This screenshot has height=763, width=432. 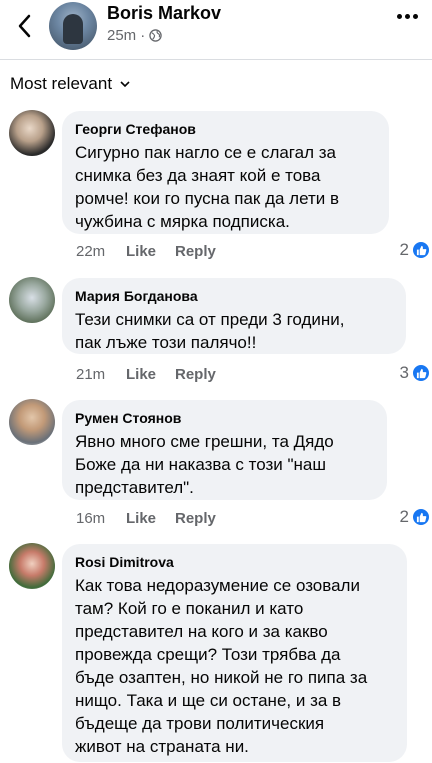 What do you see at coordinates (134, 487) in the screenshot?
I see `comment-line: представител".` at bounding box center [134, 487].